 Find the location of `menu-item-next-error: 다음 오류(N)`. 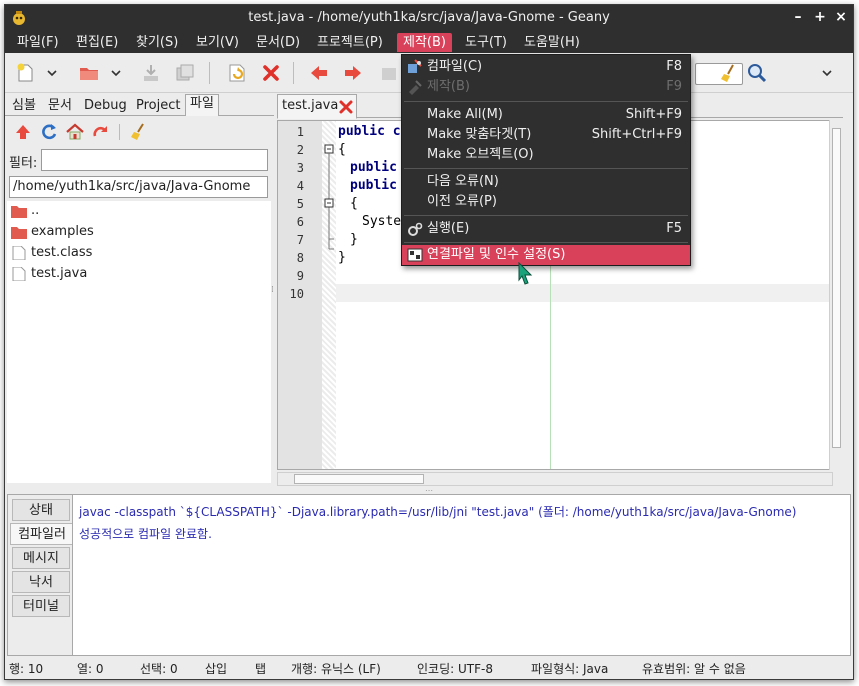

menu-item-next-error: 다음 오류(N) is located at coordinates (546, 182).